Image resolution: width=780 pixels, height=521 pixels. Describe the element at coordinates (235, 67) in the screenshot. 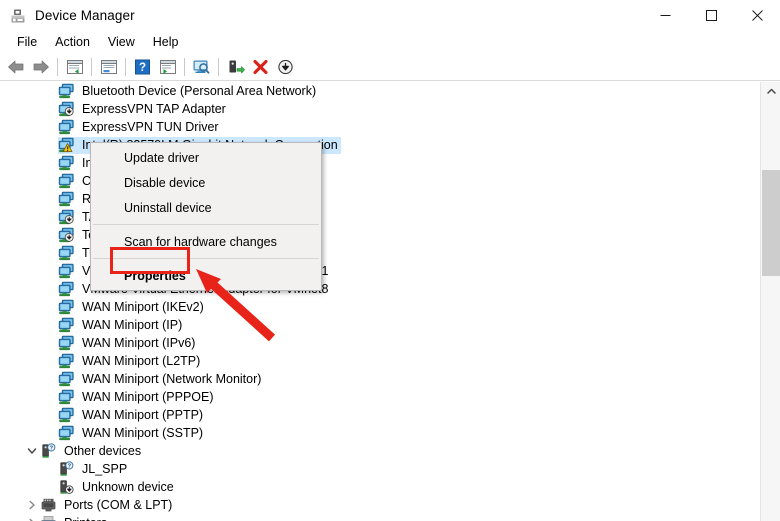

I see `update-driver-icon` at that location.